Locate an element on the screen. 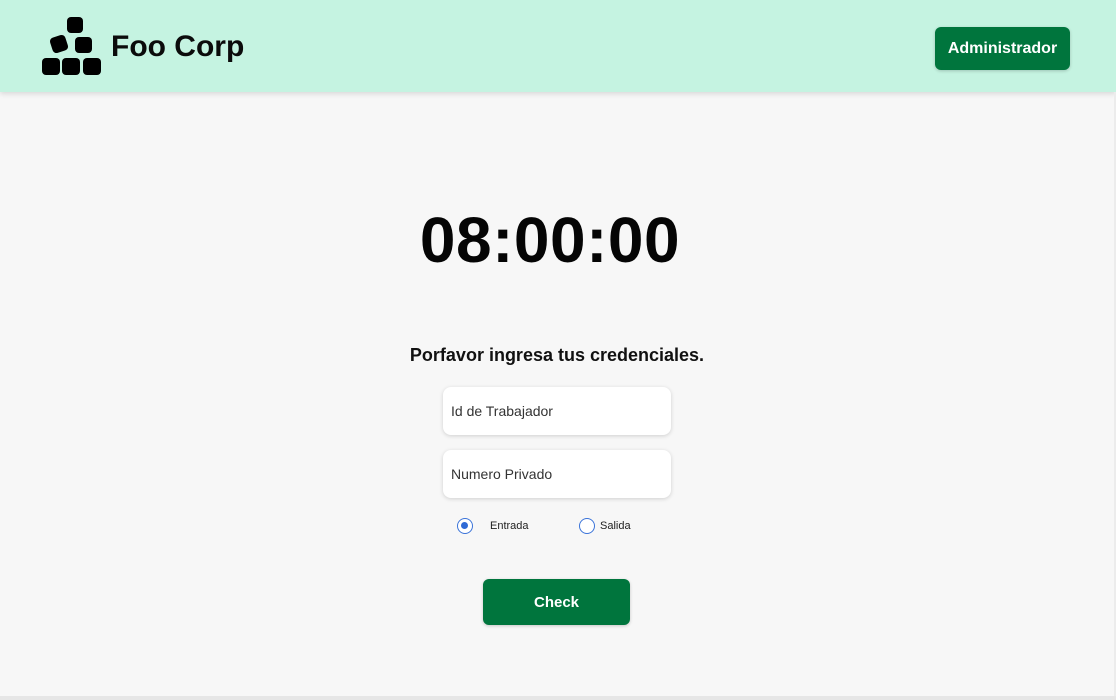  entrada-label: Entrada is located at coordinates (509, 526).